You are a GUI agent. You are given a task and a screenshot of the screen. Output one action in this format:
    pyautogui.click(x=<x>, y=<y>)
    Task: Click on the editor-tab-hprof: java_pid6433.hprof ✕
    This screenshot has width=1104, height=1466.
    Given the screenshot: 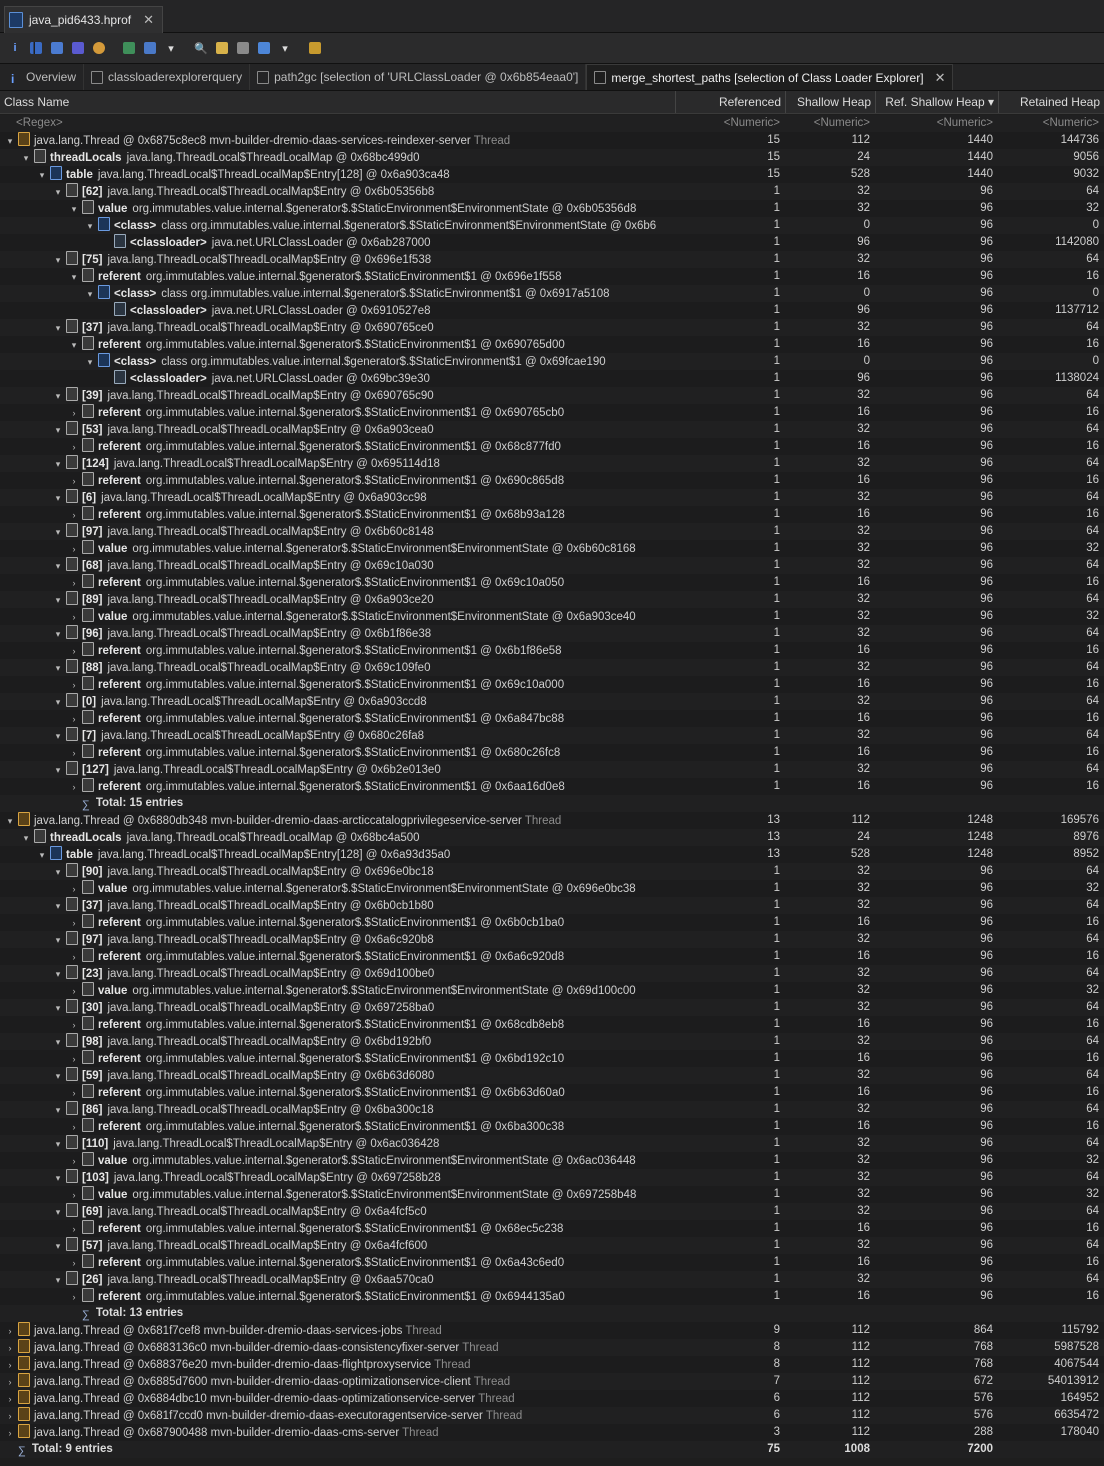 What is the action you would take?
    pyautogui.click(x=83, y=19)
    